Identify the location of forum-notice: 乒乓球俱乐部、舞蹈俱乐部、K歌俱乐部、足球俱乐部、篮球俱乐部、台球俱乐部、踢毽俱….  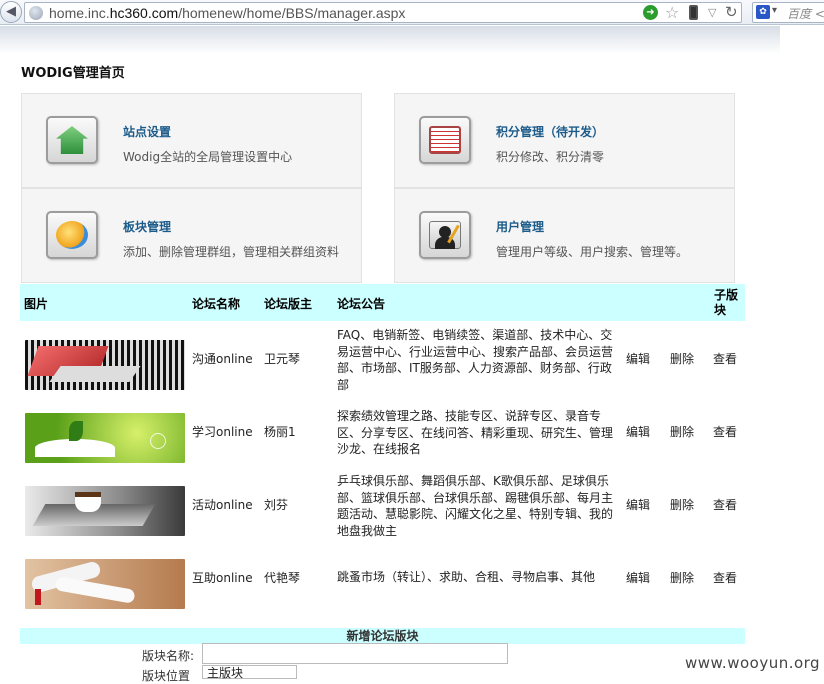
(475, 506).